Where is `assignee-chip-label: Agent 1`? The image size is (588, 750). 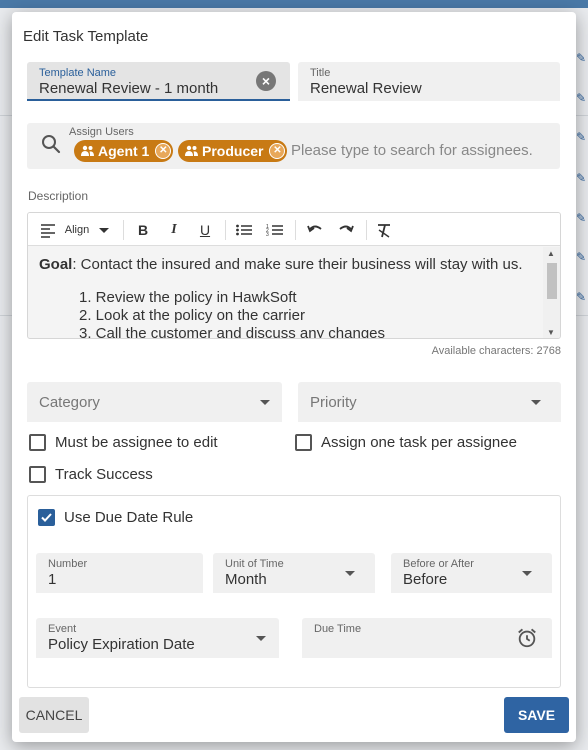
assignee-chip-label: Agent 1 is located at coordinates (124, 151).